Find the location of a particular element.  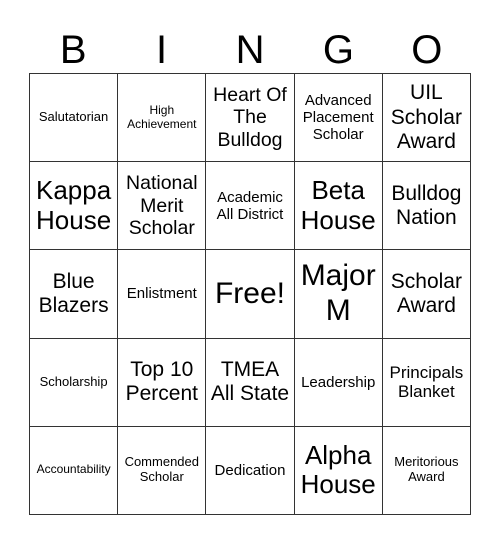

free-space: Free! is located at coordinates (250, 294).